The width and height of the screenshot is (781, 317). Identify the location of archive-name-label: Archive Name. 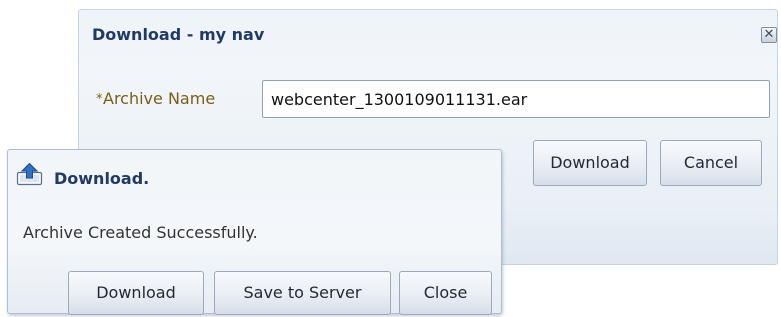
(159, 98).